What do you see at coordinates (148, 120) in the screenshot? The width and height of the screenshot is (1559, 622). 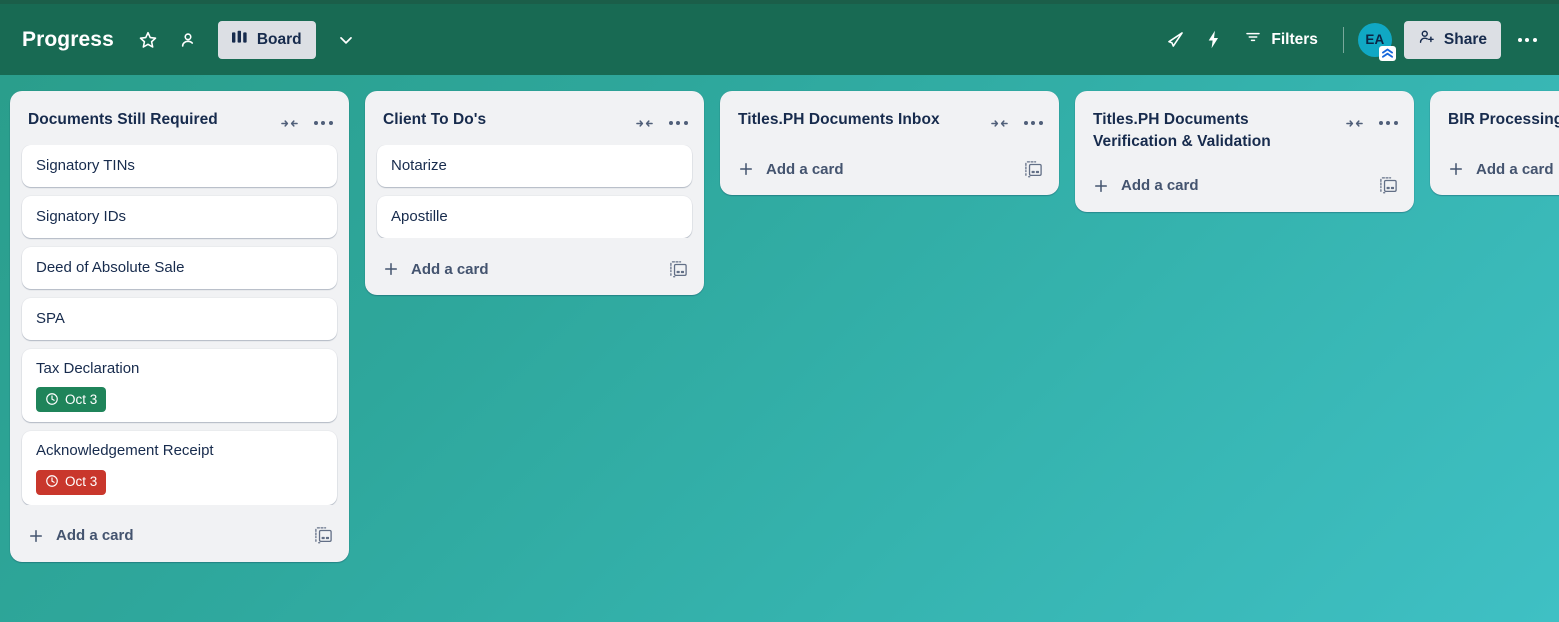 I see `list-title: Documents Still Required` at bounding box center [148, 120].